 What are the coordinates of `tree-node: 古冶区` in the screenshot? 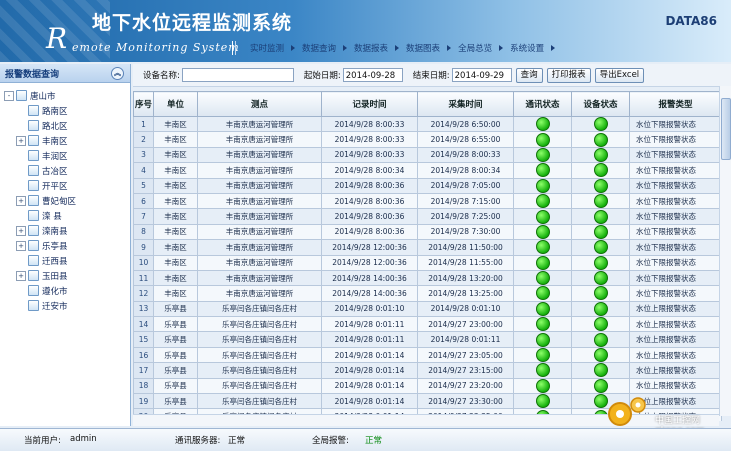 It's located at (65, 170).